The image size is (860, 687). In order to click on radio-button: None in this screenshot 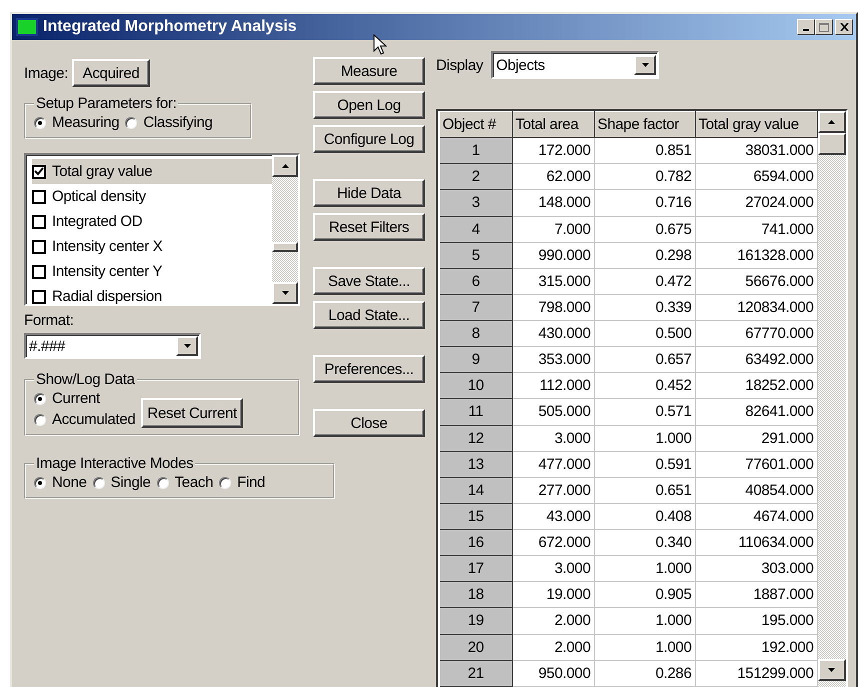, I will do `click(60, 482)`.